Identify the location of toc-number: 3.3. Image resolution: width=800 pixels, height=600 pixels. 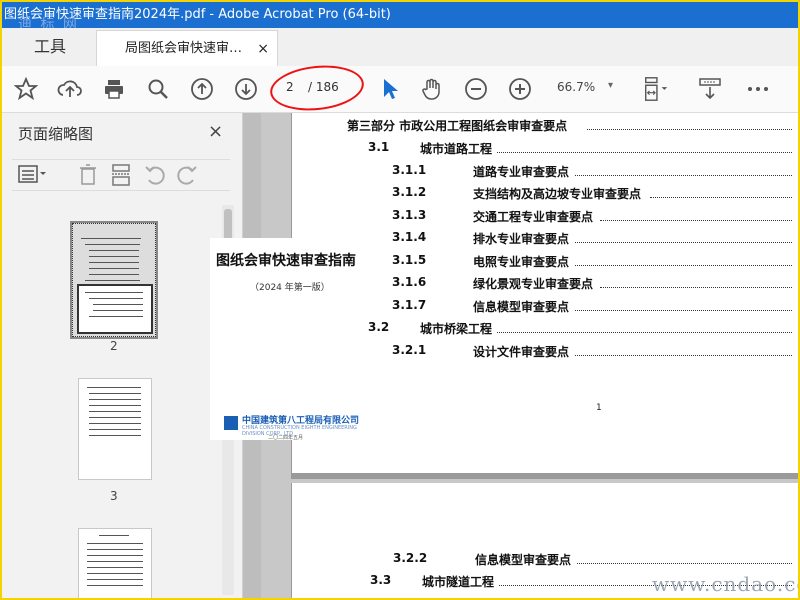
(381, 580).